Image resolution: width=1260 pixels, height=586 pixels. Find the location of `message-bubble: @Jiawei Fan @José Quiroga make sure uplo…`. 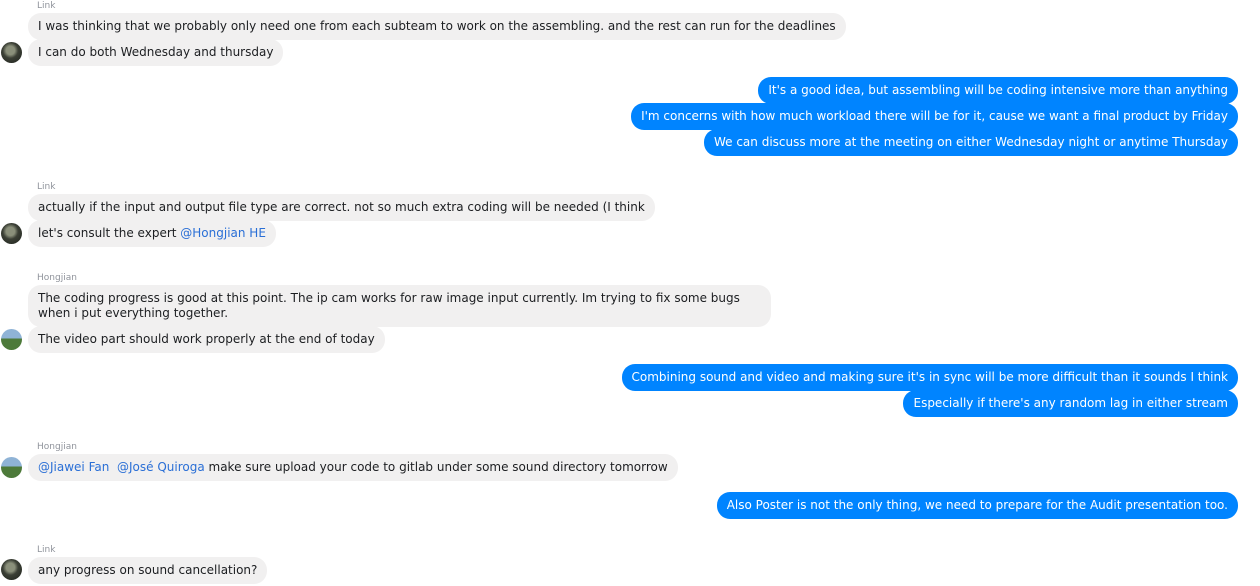

message-bubble: @Jiawei Fan @José Quiroga make sure uplo… is located at coordinates (353, 467).